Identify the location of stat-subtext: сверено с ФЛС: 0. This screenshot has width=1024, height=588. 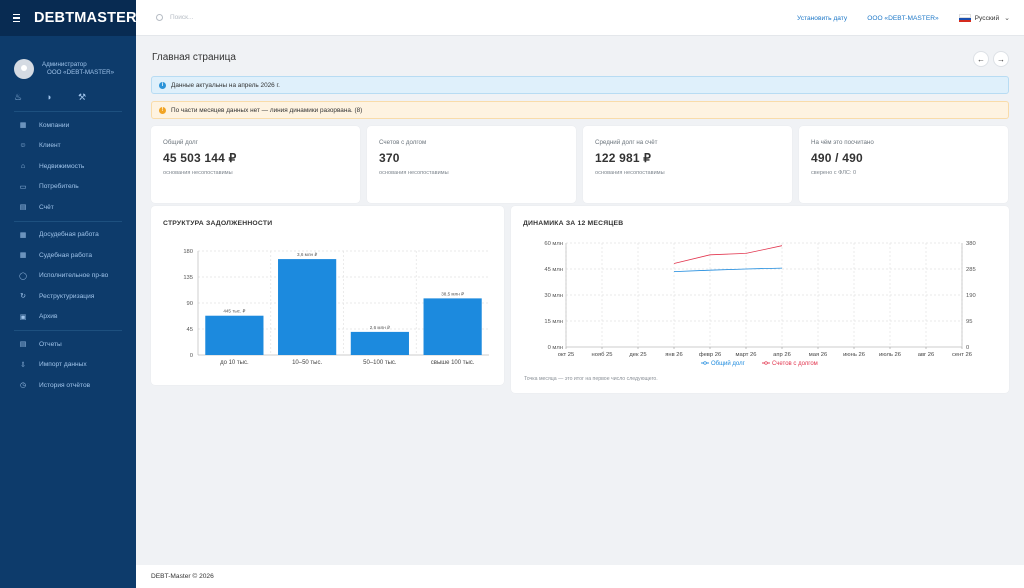
(834, 173).